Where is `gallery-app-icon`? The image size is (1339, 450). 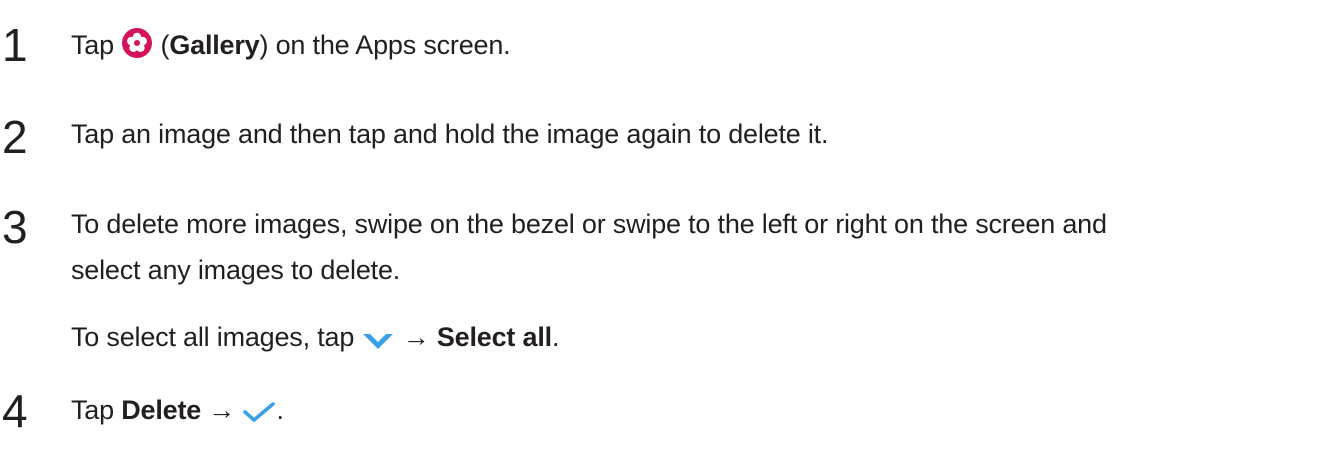 gallery-app-icon is located at coordinates (137, 48).